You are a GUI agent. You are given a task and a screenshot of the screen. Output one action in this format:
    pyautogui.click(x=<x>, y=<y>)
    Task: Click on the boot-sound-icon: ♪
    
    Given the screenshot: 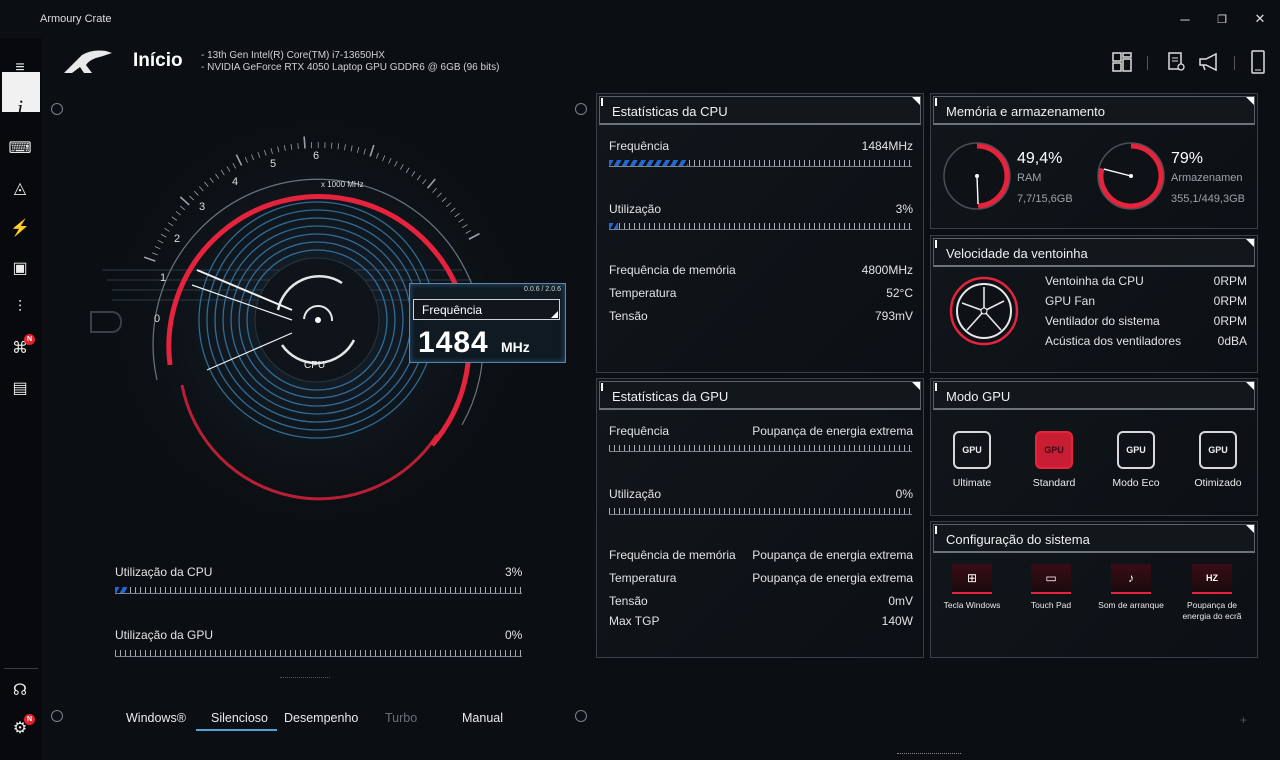 What is the action you would take?
    pyautogui.click(x=1131, y=579)
    